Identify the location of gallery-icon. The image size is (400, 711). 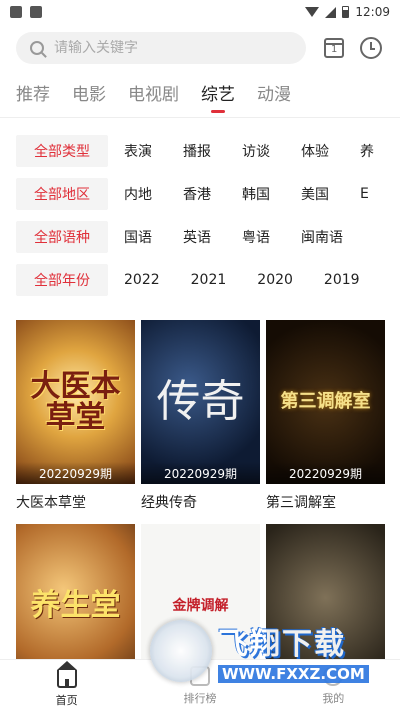
(16, 12).